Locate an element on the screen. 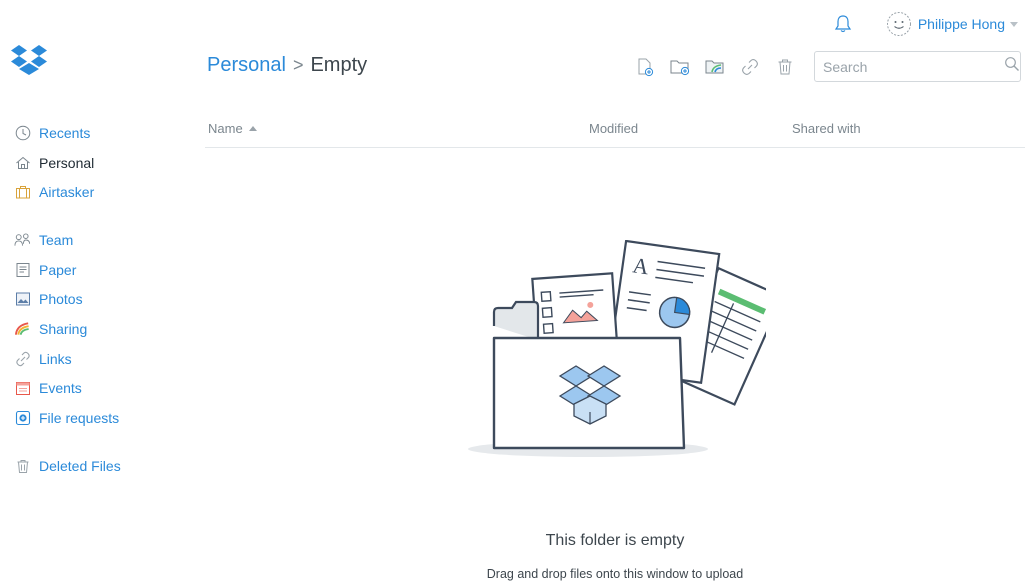  column-header-modified: Modified is located at coordinates (613, 128).